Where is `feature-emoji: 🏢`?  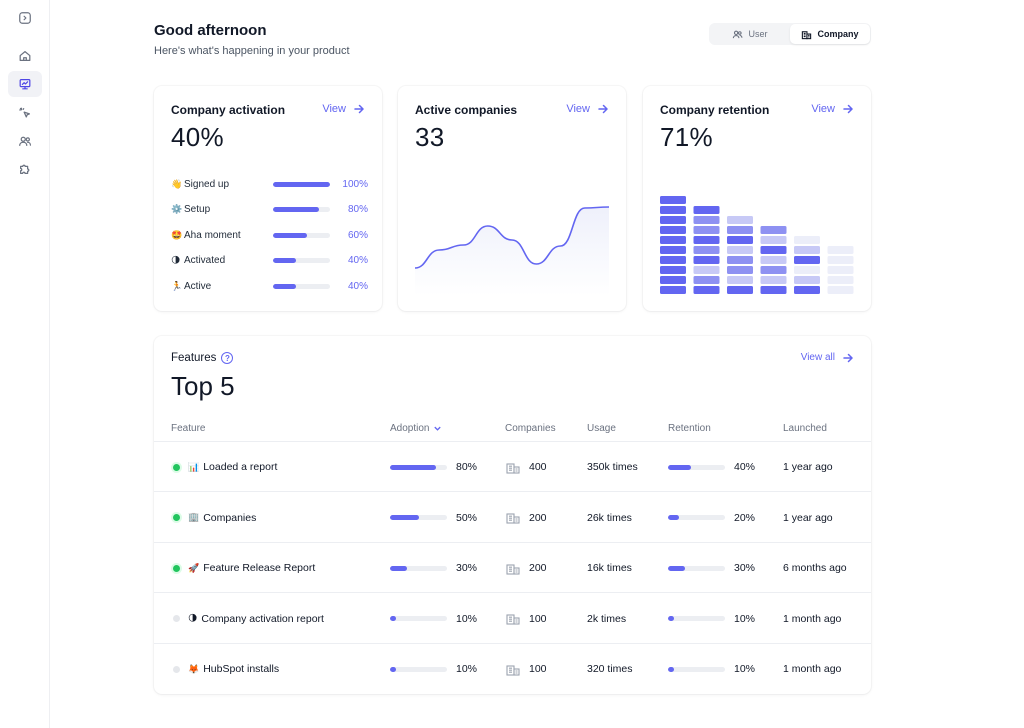
feature-emoji: 🏢 is located at coordinates (194, 517).